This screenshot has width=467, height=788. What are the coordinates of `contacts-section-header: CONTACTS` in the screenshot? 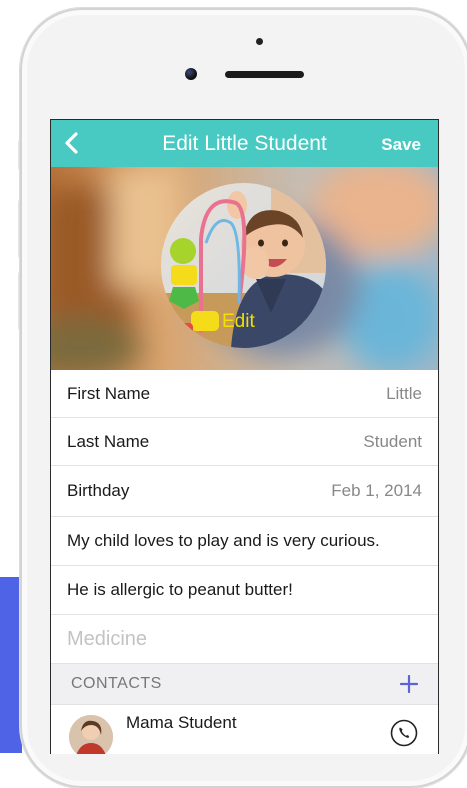 It's located at (244, 684).